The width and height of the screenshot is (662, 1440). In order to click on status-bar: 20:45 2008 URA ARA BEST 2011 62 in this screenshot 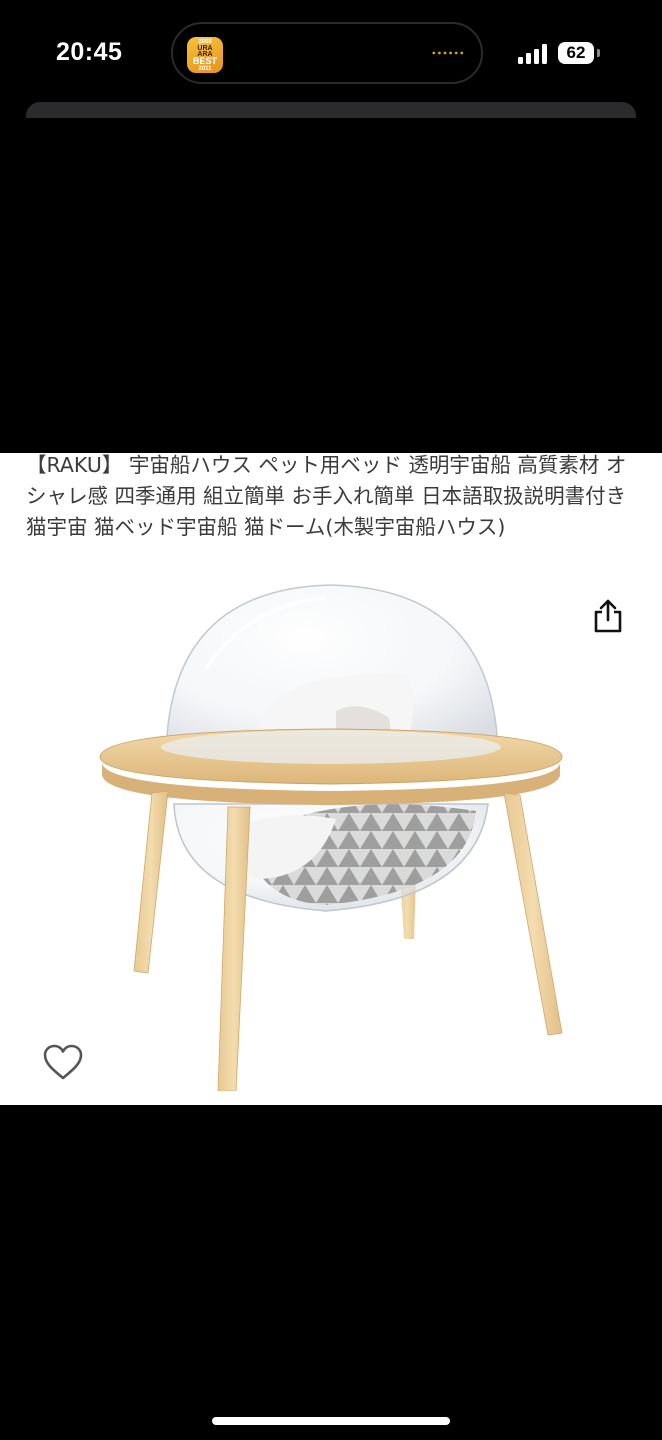, I will do `click(331, 50)`.